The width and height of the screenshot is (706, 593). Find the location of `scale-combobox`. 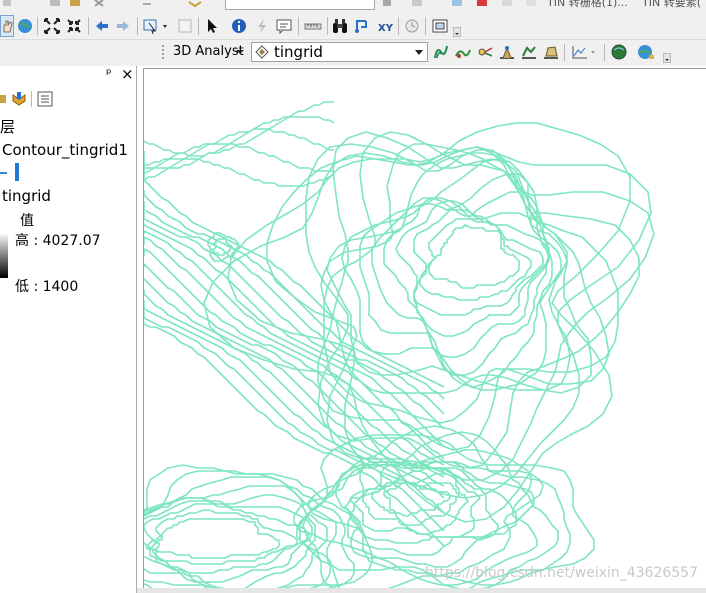

scale-combobox is located at coordinates (300, 5).